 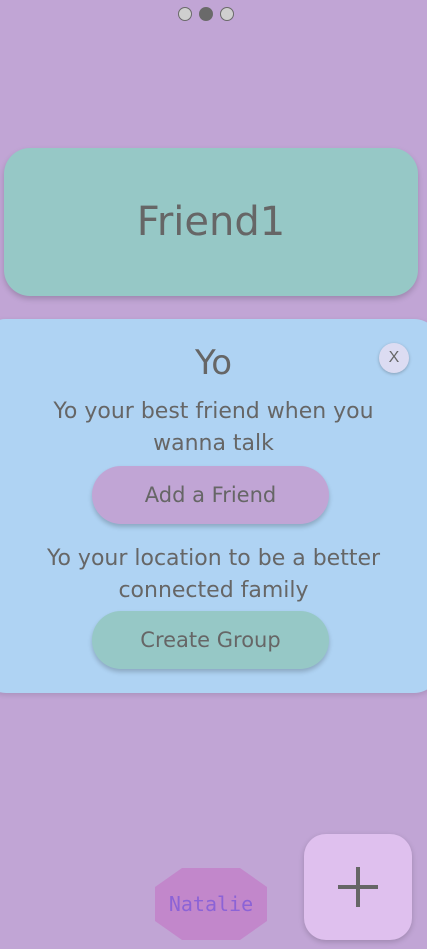 What do you see at coordinates (210, 495) in the screenshot?
I see `add-friend-button: Add a Friend` at bounding box center [210, 495].